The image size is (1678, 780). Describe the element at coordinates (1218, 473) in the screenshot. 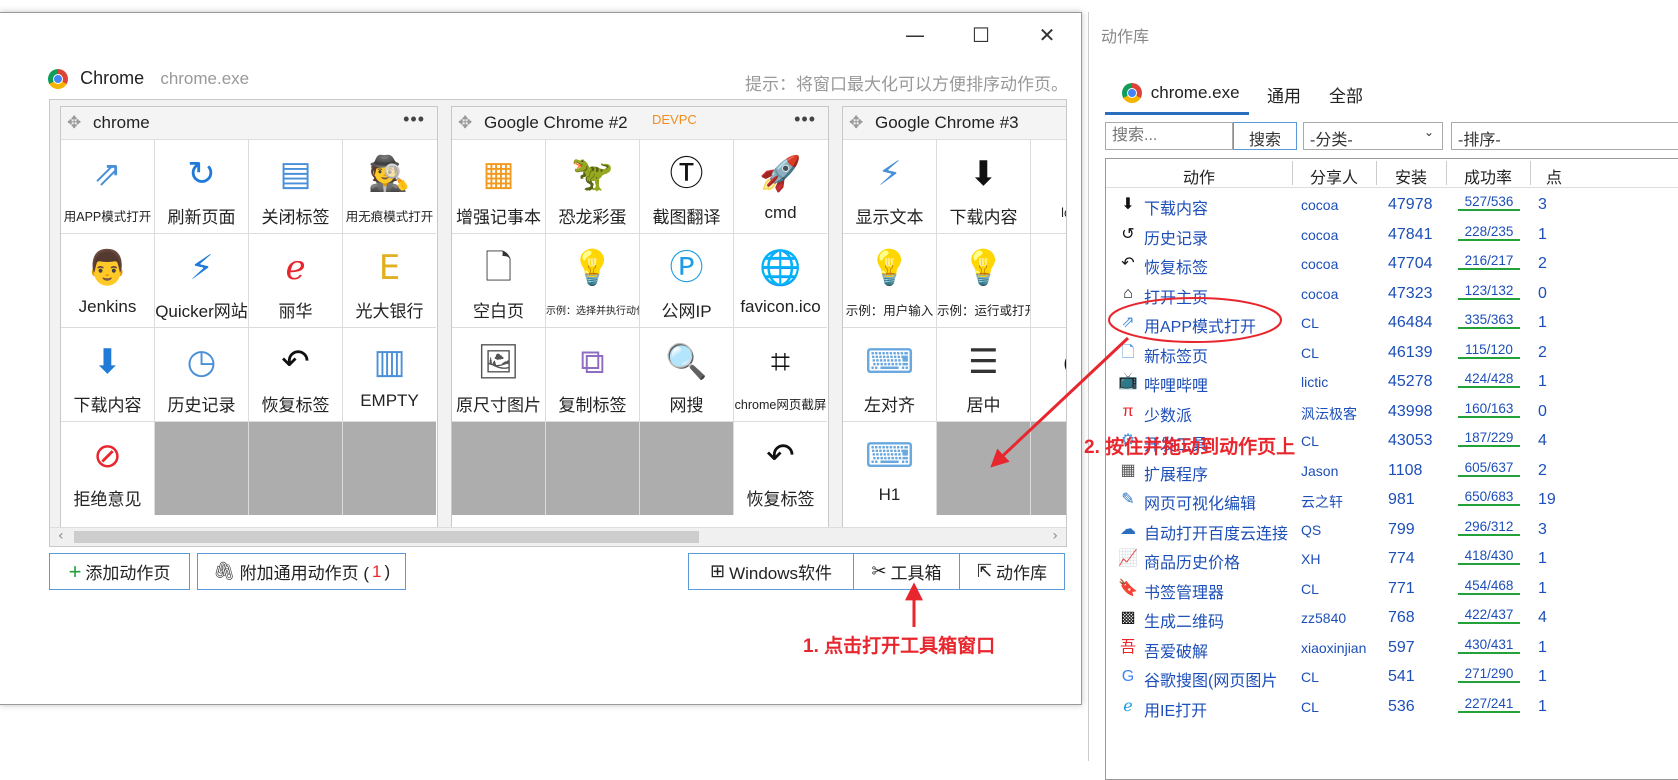

I see `action-name-link: 扩展程序` at that location.